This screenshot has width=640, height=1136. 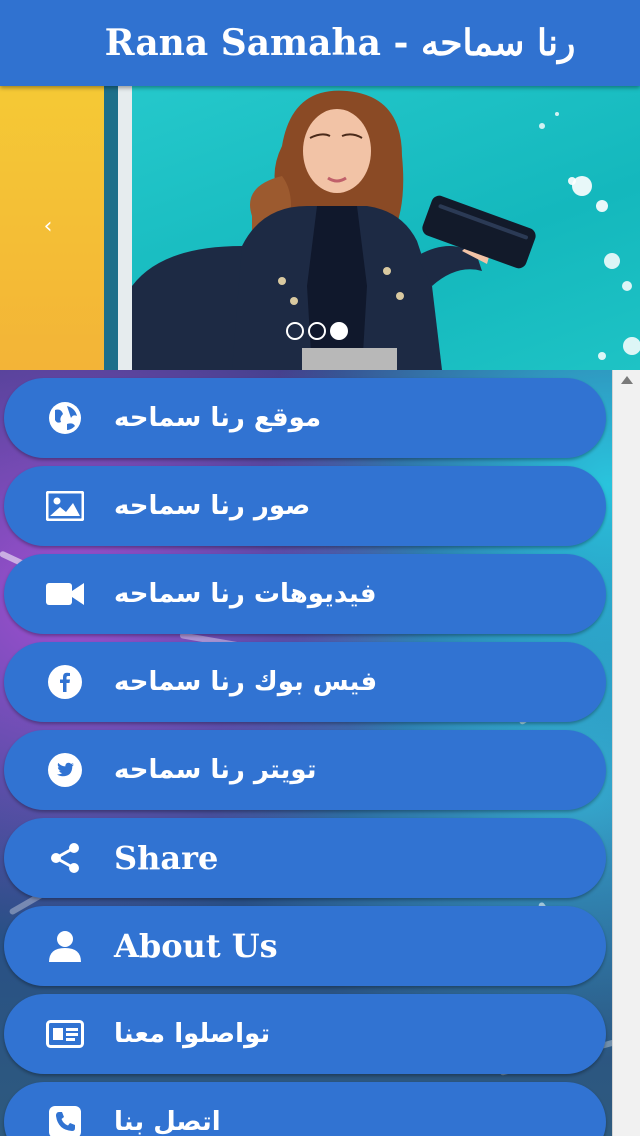 What do you see at coordinates (215, 770) in the screenshot?
I see `menu-item-label: تويتر رنا سماحه` at bounding box center [215, 770].